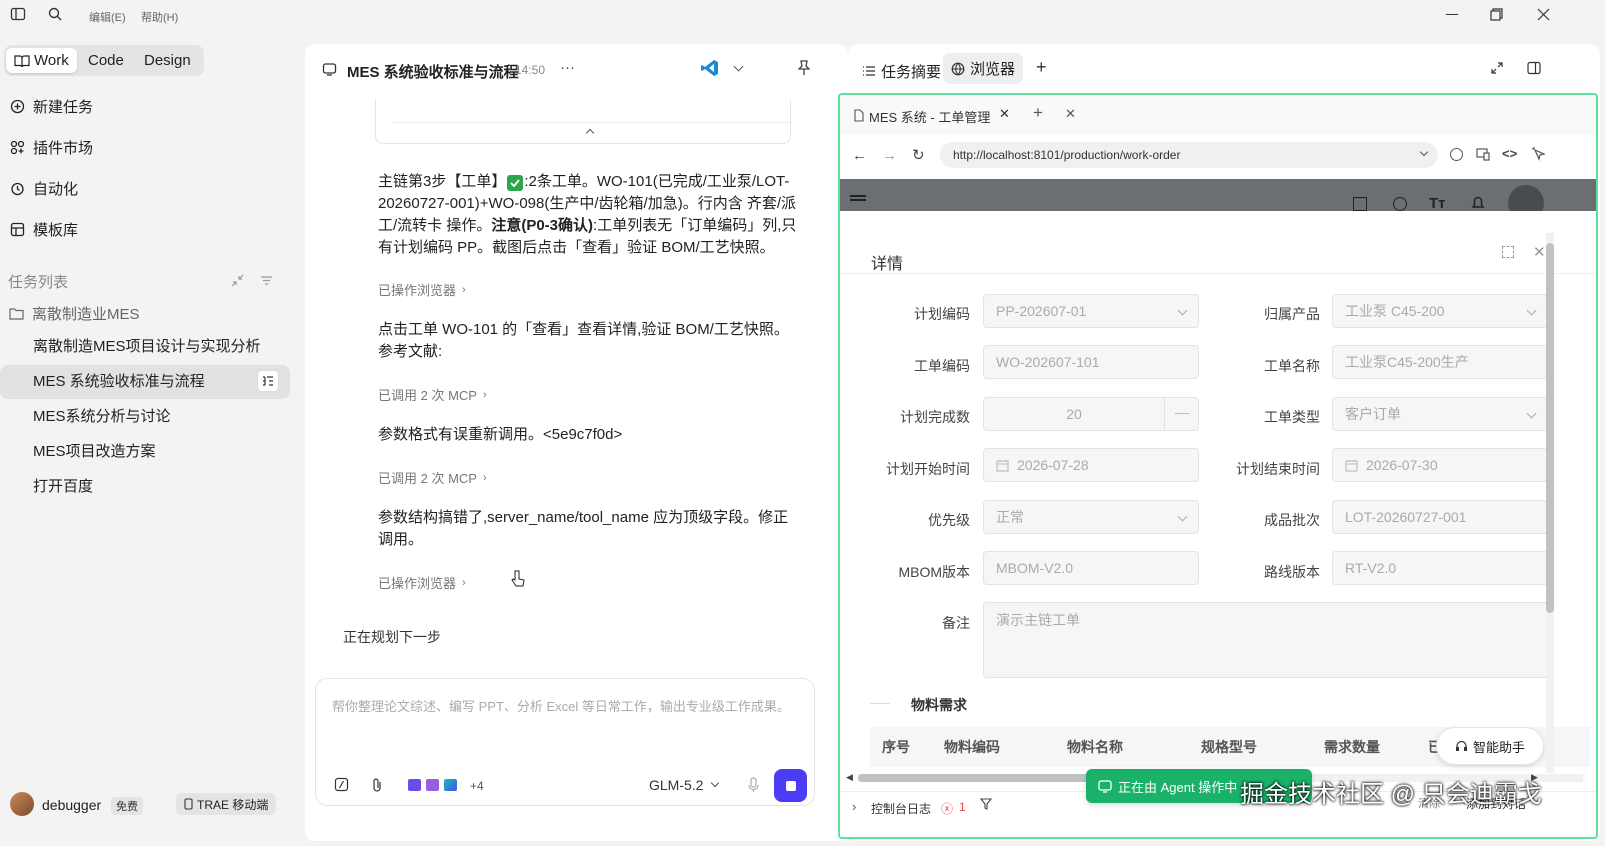 Image resolution: width=1605 pixels, height=846 pixels. Describe the element at coordinates (432, 394) in the screenshot. I see `mcp-calls-1: 已调用 2 次 MCP ›` at that location.